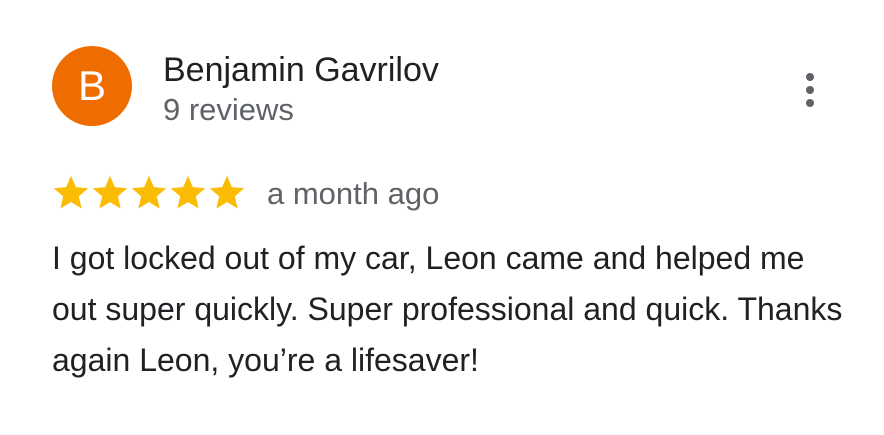 This screenshot has height=435, width=884. I want to click on more-vert-icon, so click(810, 90).